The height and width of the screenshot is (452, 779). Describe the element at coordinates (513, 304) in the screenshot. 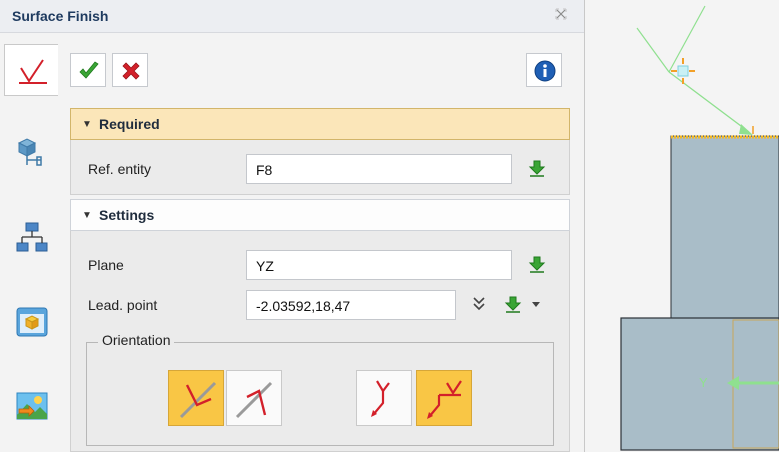

I see `pick-point-icon` at that location.